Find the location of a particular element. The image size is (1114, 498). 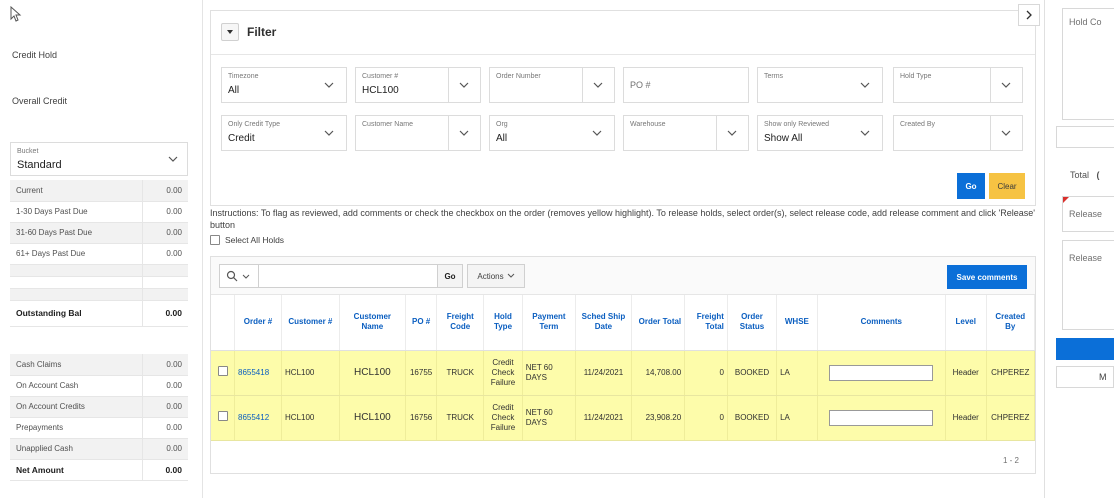

row-select-cell is located at coordinates (223, 373).